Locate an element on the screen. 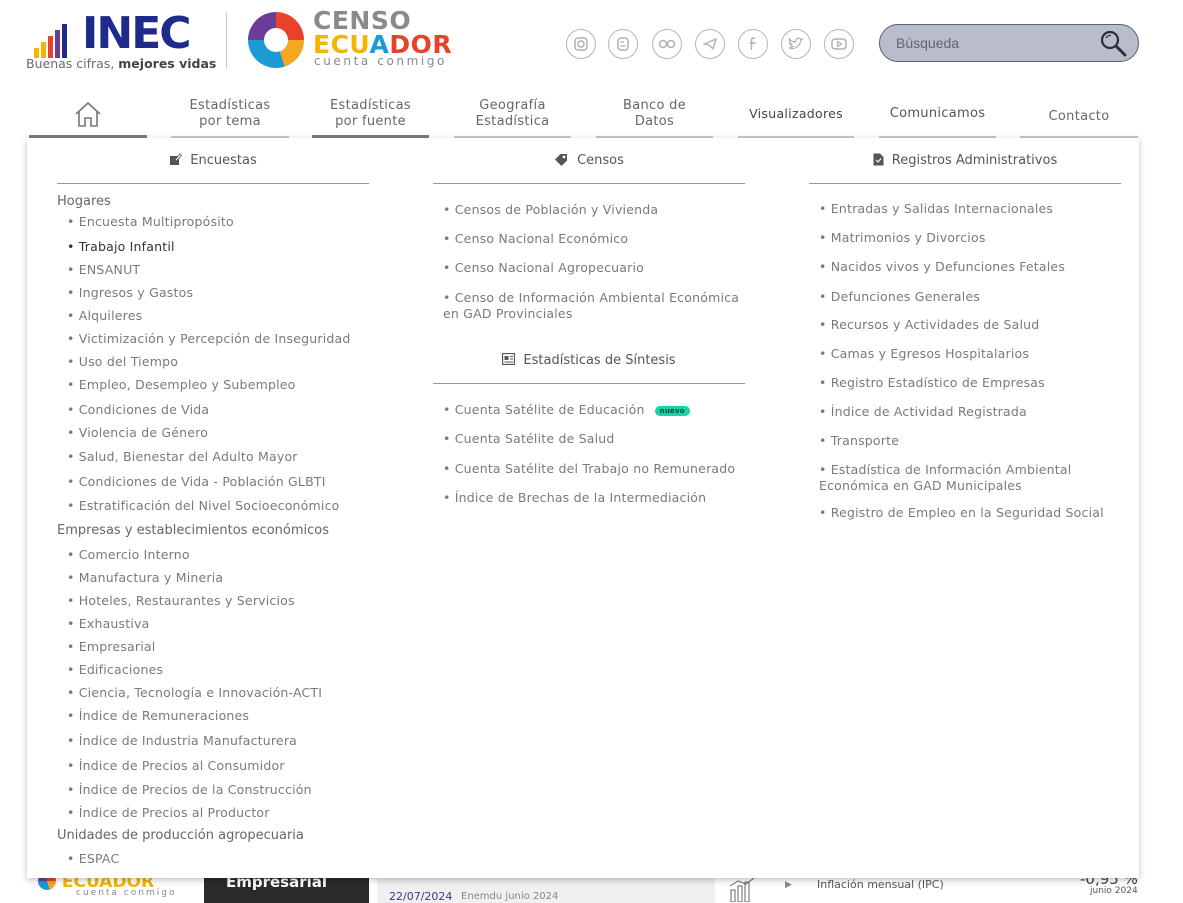  hogares-heading: Hogares is located at coordinates (84, 201).